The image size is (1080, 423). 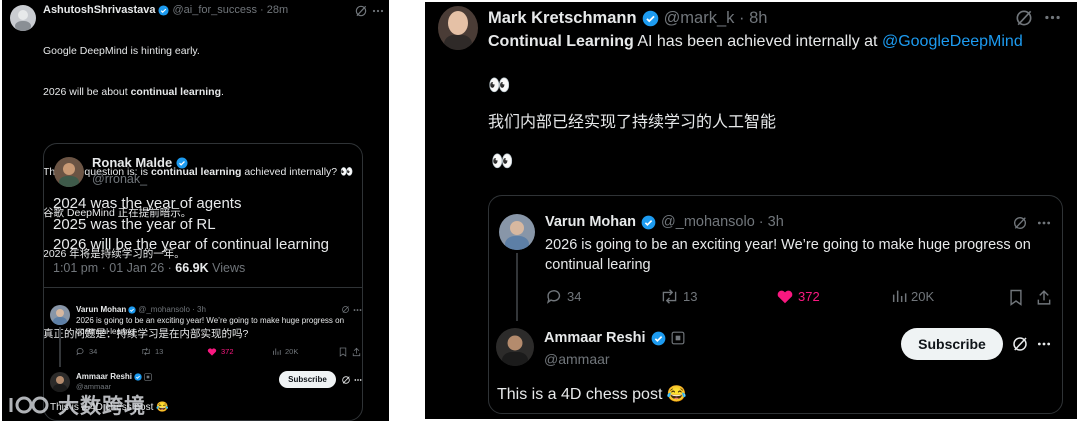 I want to click on reply-body: This is a 4D chess post 😂, so click(x=592, y=394).